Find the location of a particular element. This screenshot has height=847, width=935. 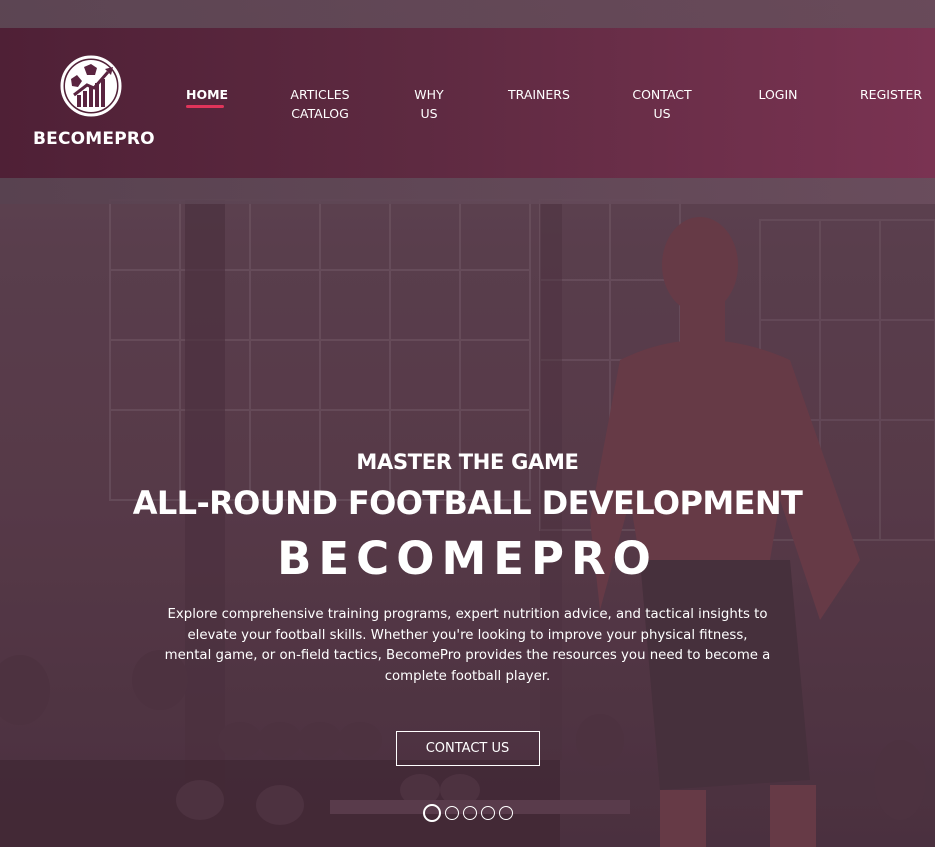

header-under-strip is located at coordinates (467, 191).